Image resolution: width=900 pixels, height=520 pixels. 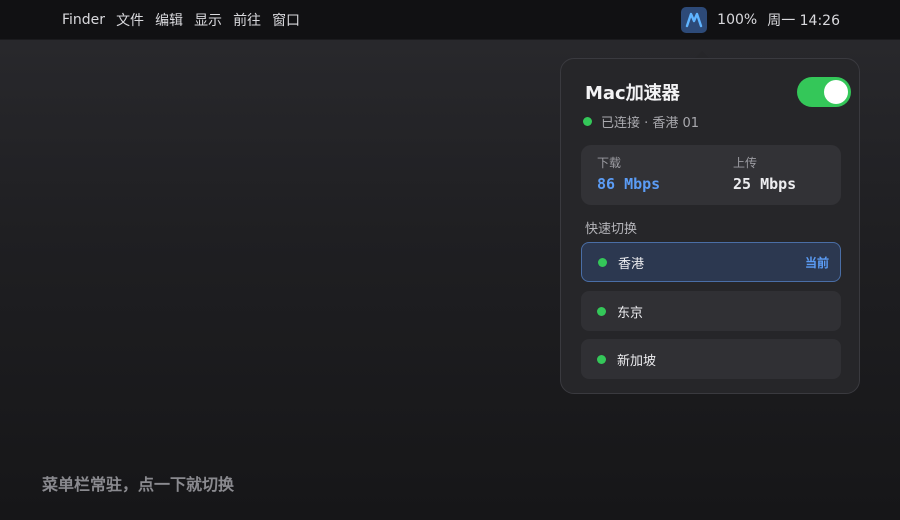 I want to click on connection-status: 已连接 · 香港 01, so click(x=641, y=121).